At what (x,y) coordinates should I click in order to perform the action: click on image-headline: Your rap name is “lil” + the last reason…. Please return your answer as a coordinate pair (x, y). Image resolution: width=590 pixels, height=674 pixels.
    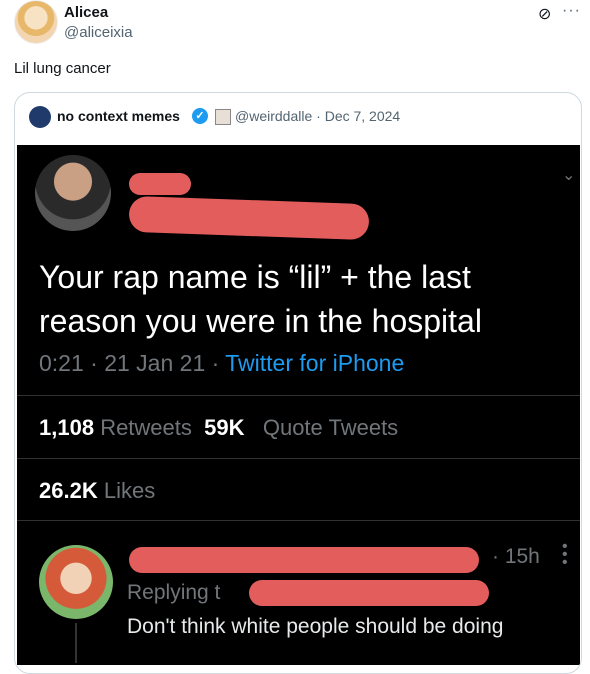
    Looking at the image, I should click on (260, 299).